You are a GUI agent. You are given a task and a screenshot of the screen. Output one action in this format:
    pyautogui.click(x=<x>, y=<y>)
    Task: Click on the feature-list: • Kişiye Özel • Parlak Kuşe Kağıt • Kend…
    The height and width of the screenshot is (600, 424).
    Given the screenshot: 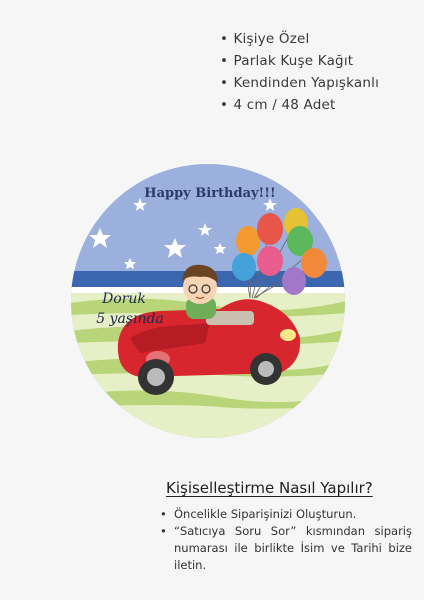 What is the action you would take?
    pyautogui.click(x=299, y=72)
    